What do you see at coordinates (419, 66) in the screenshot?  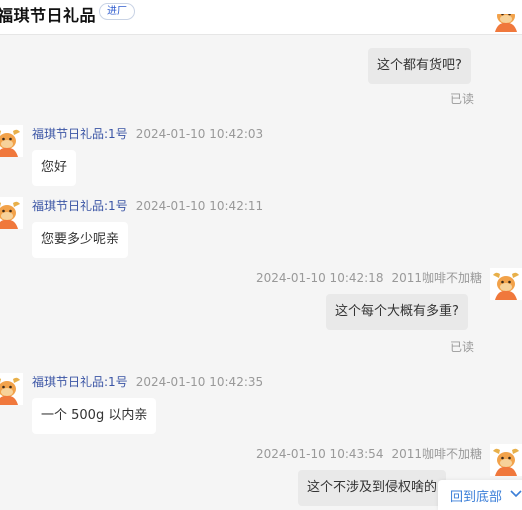 I see `message-bubble: 这个都有货吧?` at bounding box center [419, 66].